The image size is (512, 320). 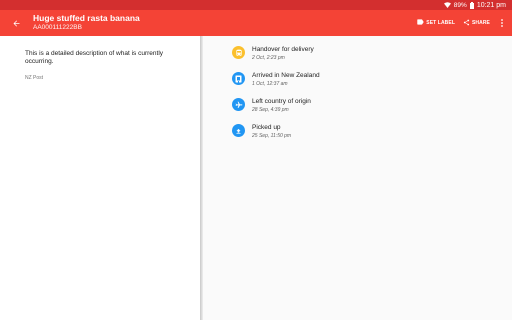 I want to click on back-button, so click(x=16, y=24).